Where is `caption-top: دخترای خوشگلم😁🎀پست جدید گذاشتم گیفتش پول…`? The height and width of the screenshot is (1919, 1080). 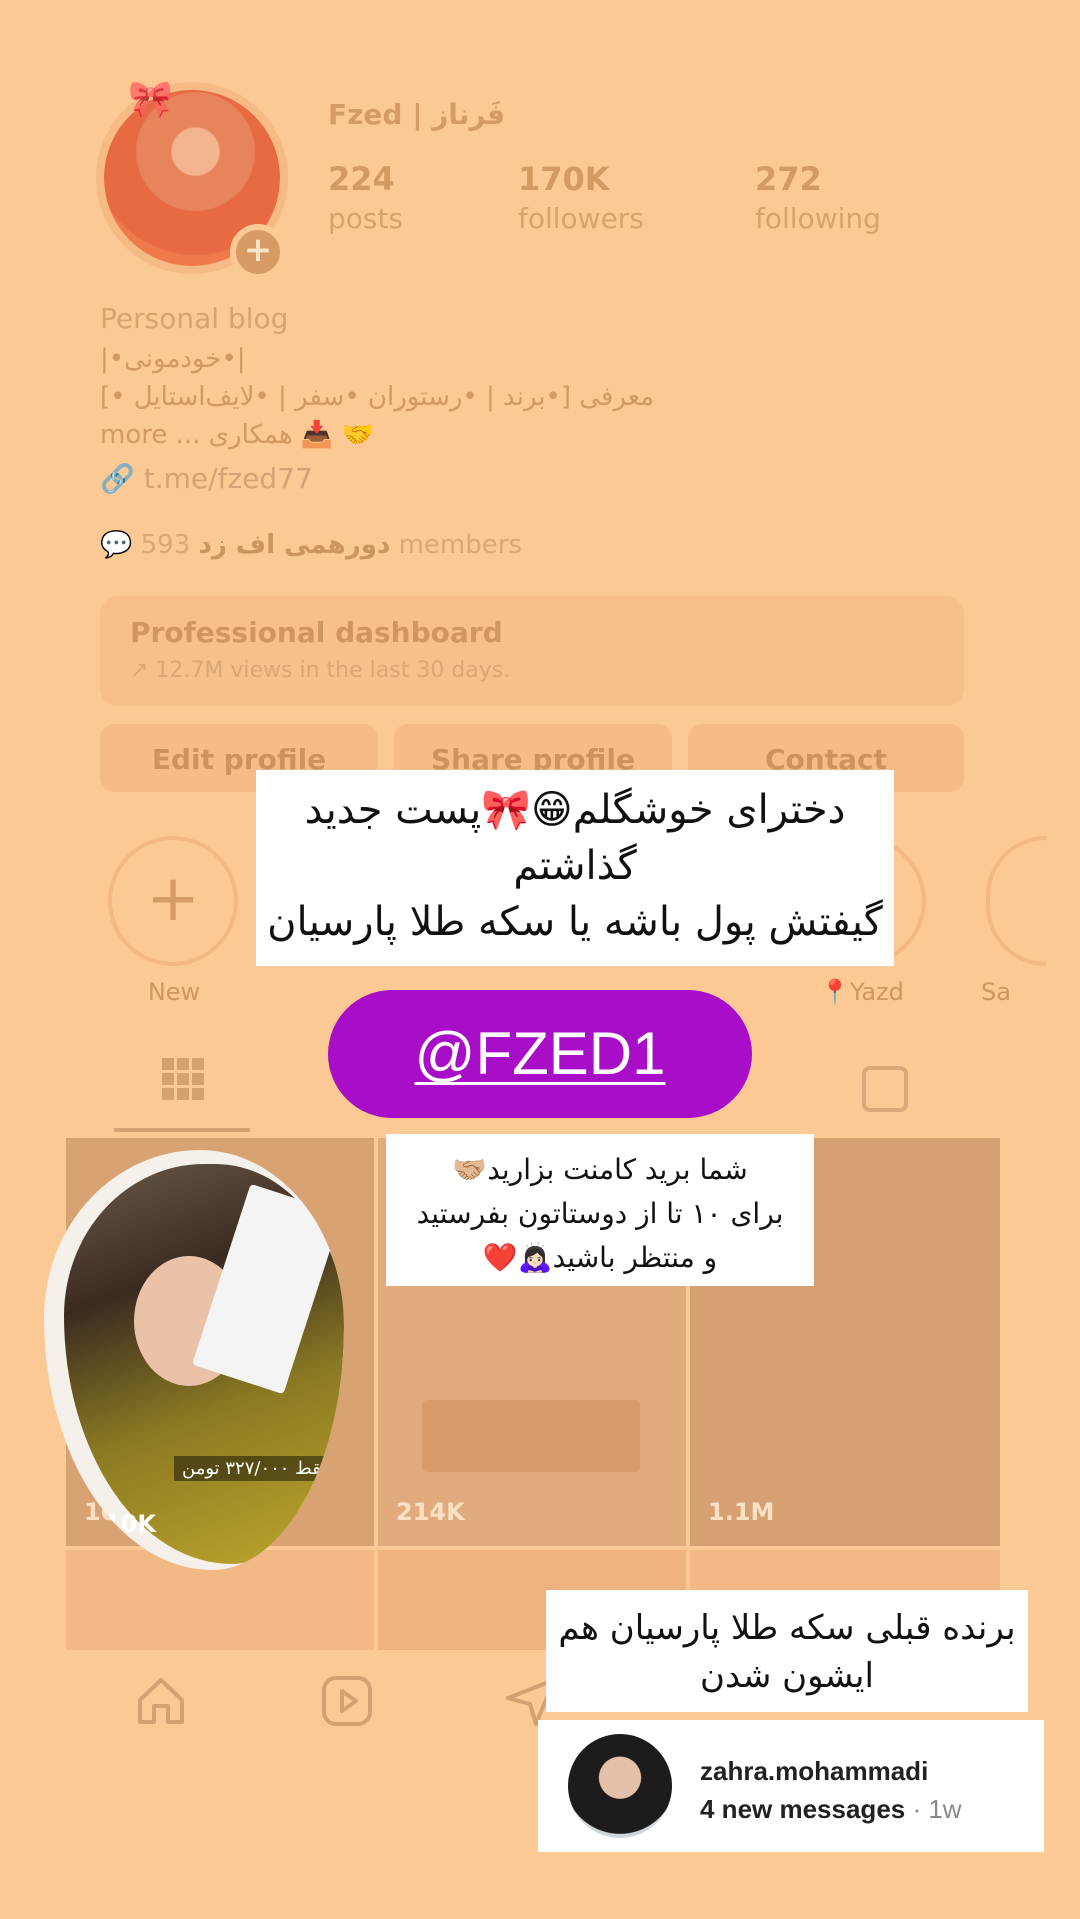
caption-top: دخترای خوشگلم😁🎀پست جدید گذاشتم گیفتش پول… is located at coordinates (575, 868).